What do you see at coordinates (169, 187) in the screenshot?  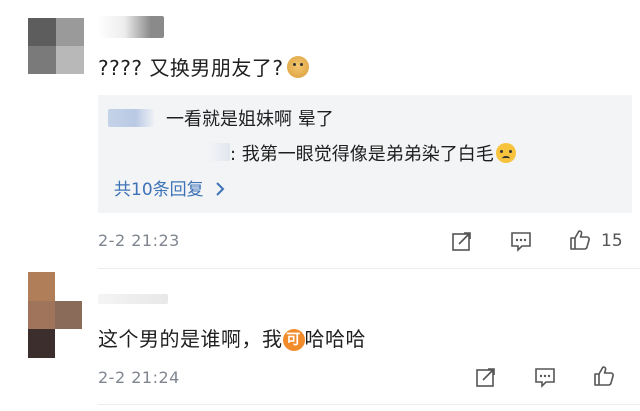 I see `more-replies-link: 共10条回复` at bounding box center [169, 187].